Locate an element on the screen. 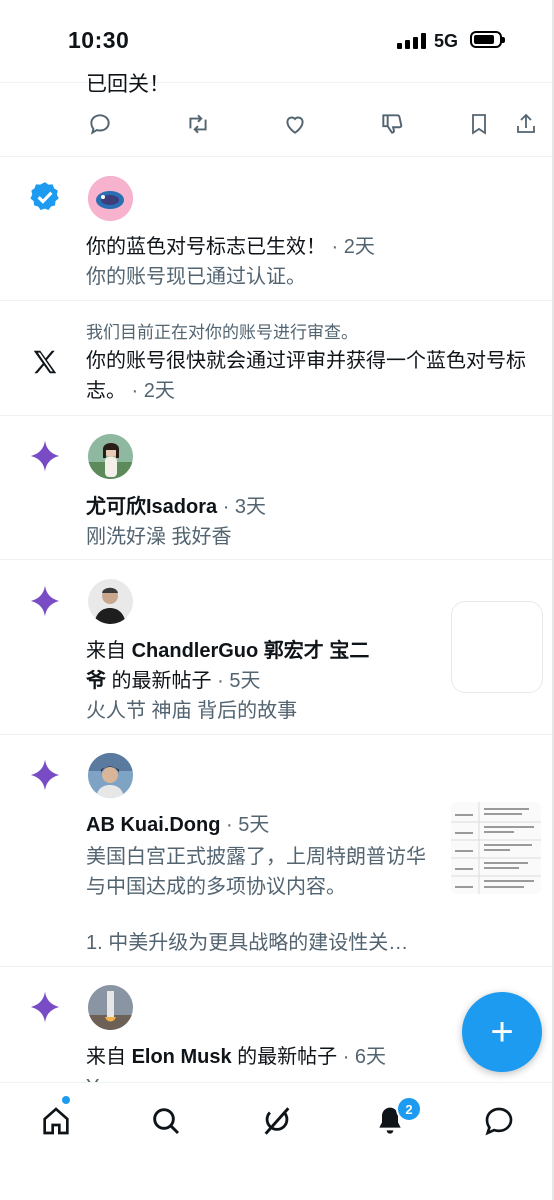 The image size is (554, 1200). nav-home is located at coordinates (56, 1121).